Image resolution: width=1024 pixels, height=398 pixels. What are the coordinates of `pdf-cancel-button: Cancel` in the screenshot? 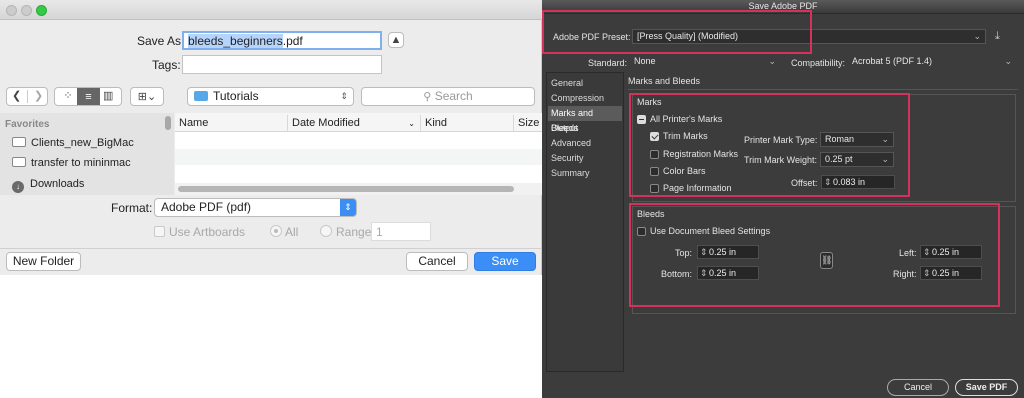 It's located at (918, 387).